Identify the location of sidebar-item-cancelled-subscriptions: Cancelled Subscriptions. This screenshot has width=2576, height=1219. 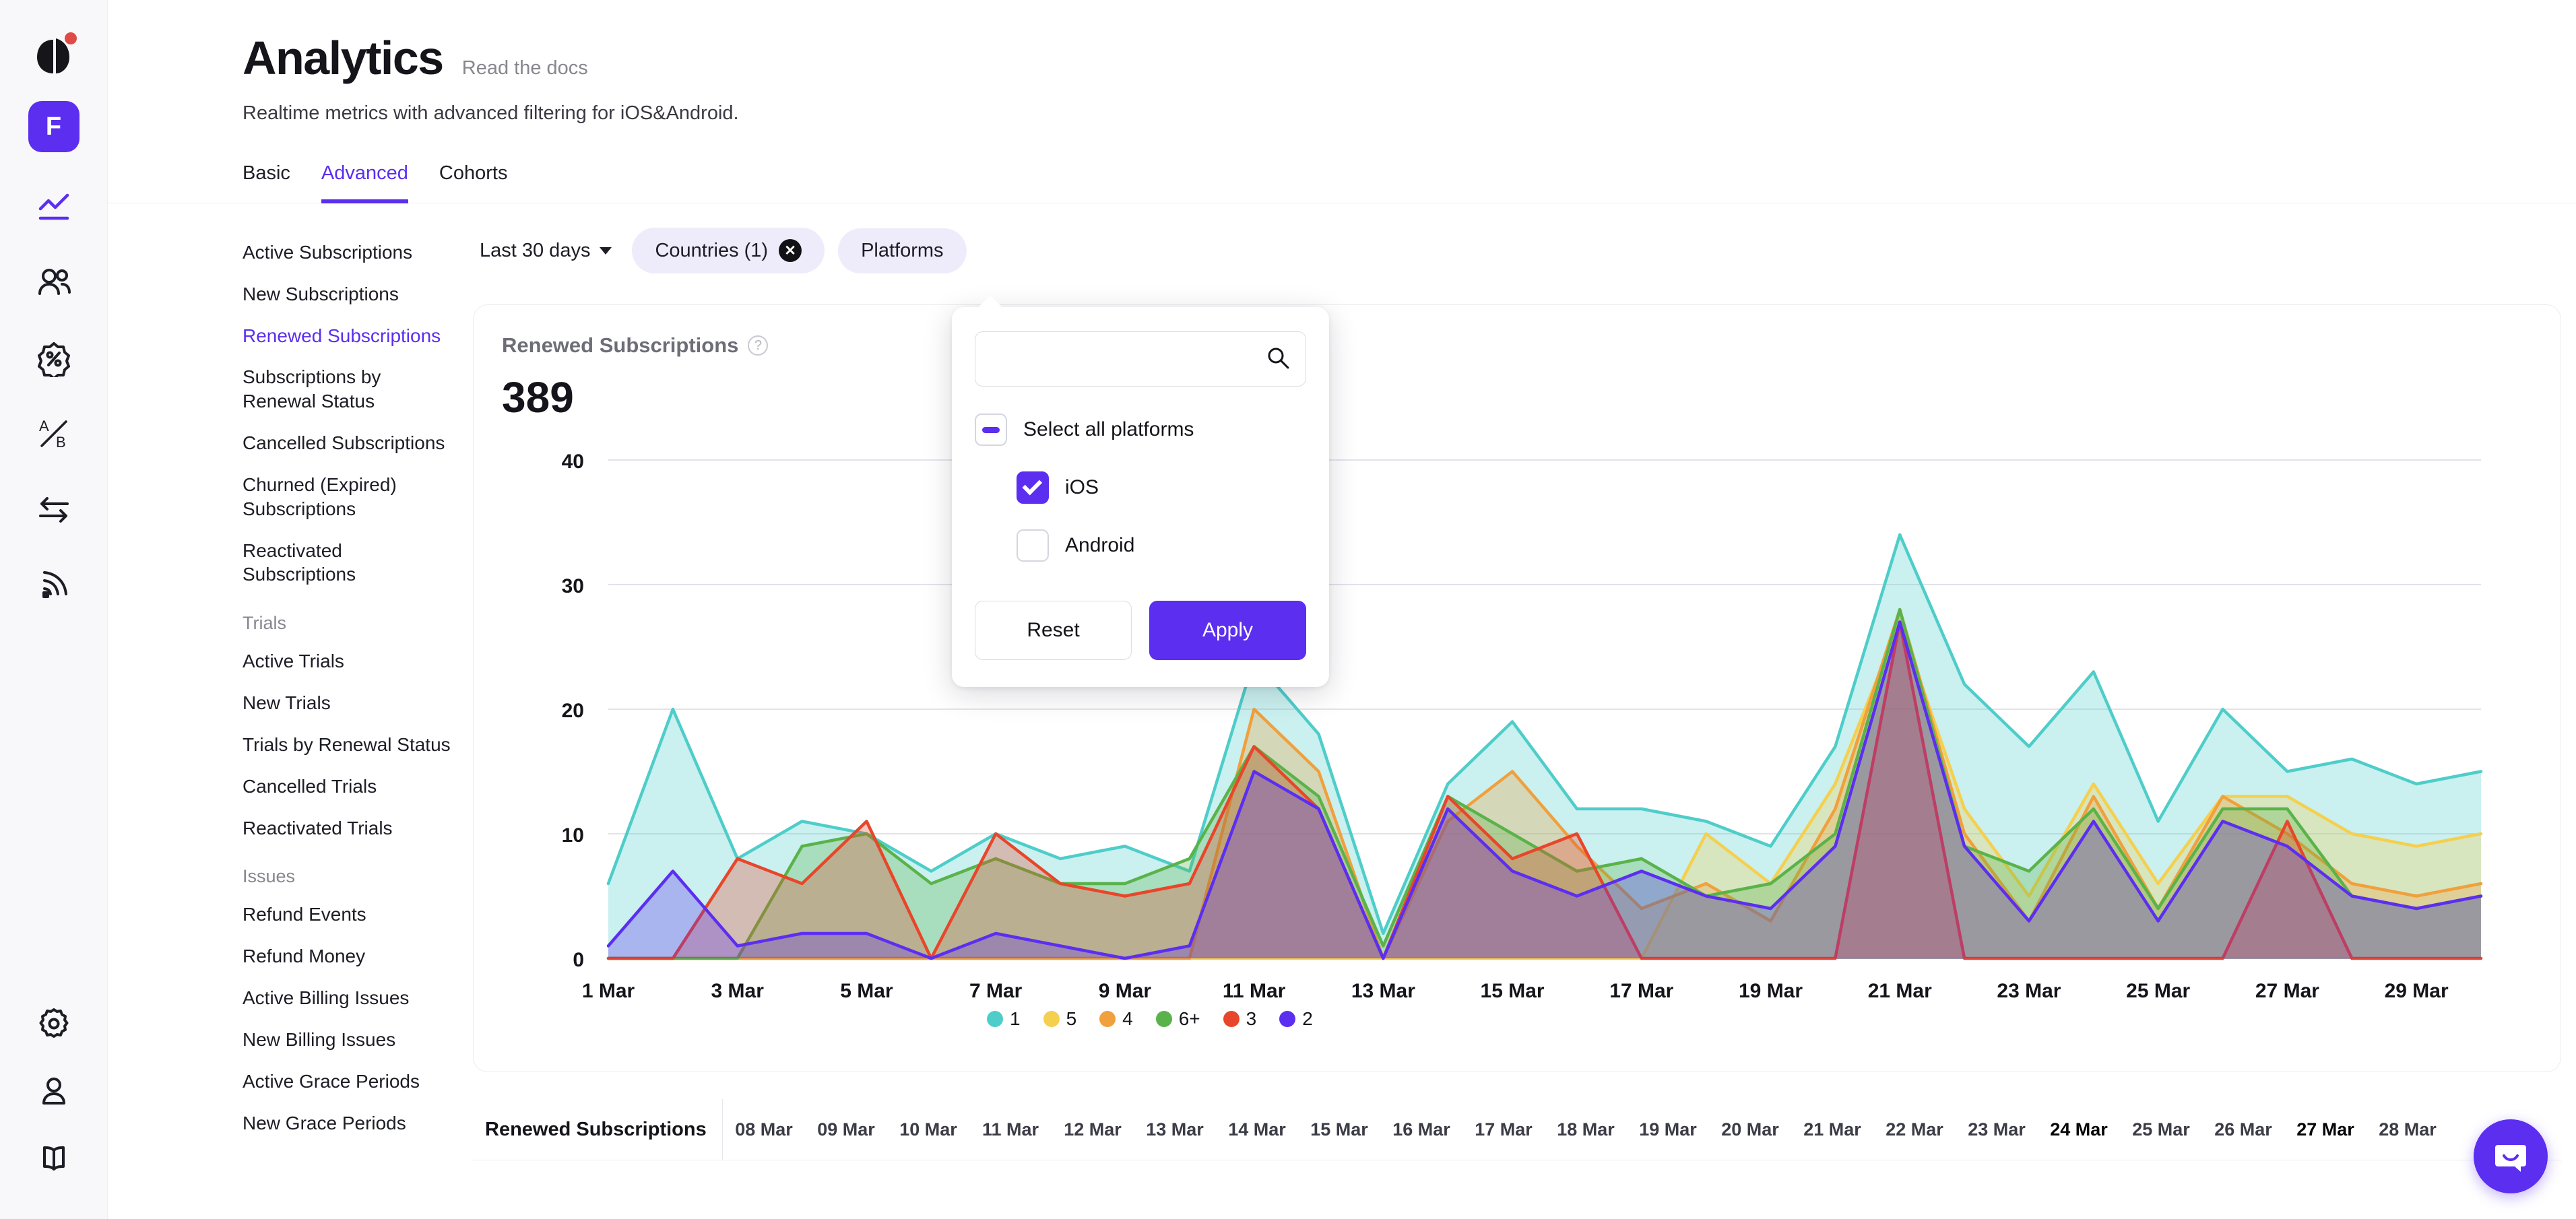
(351, 443).